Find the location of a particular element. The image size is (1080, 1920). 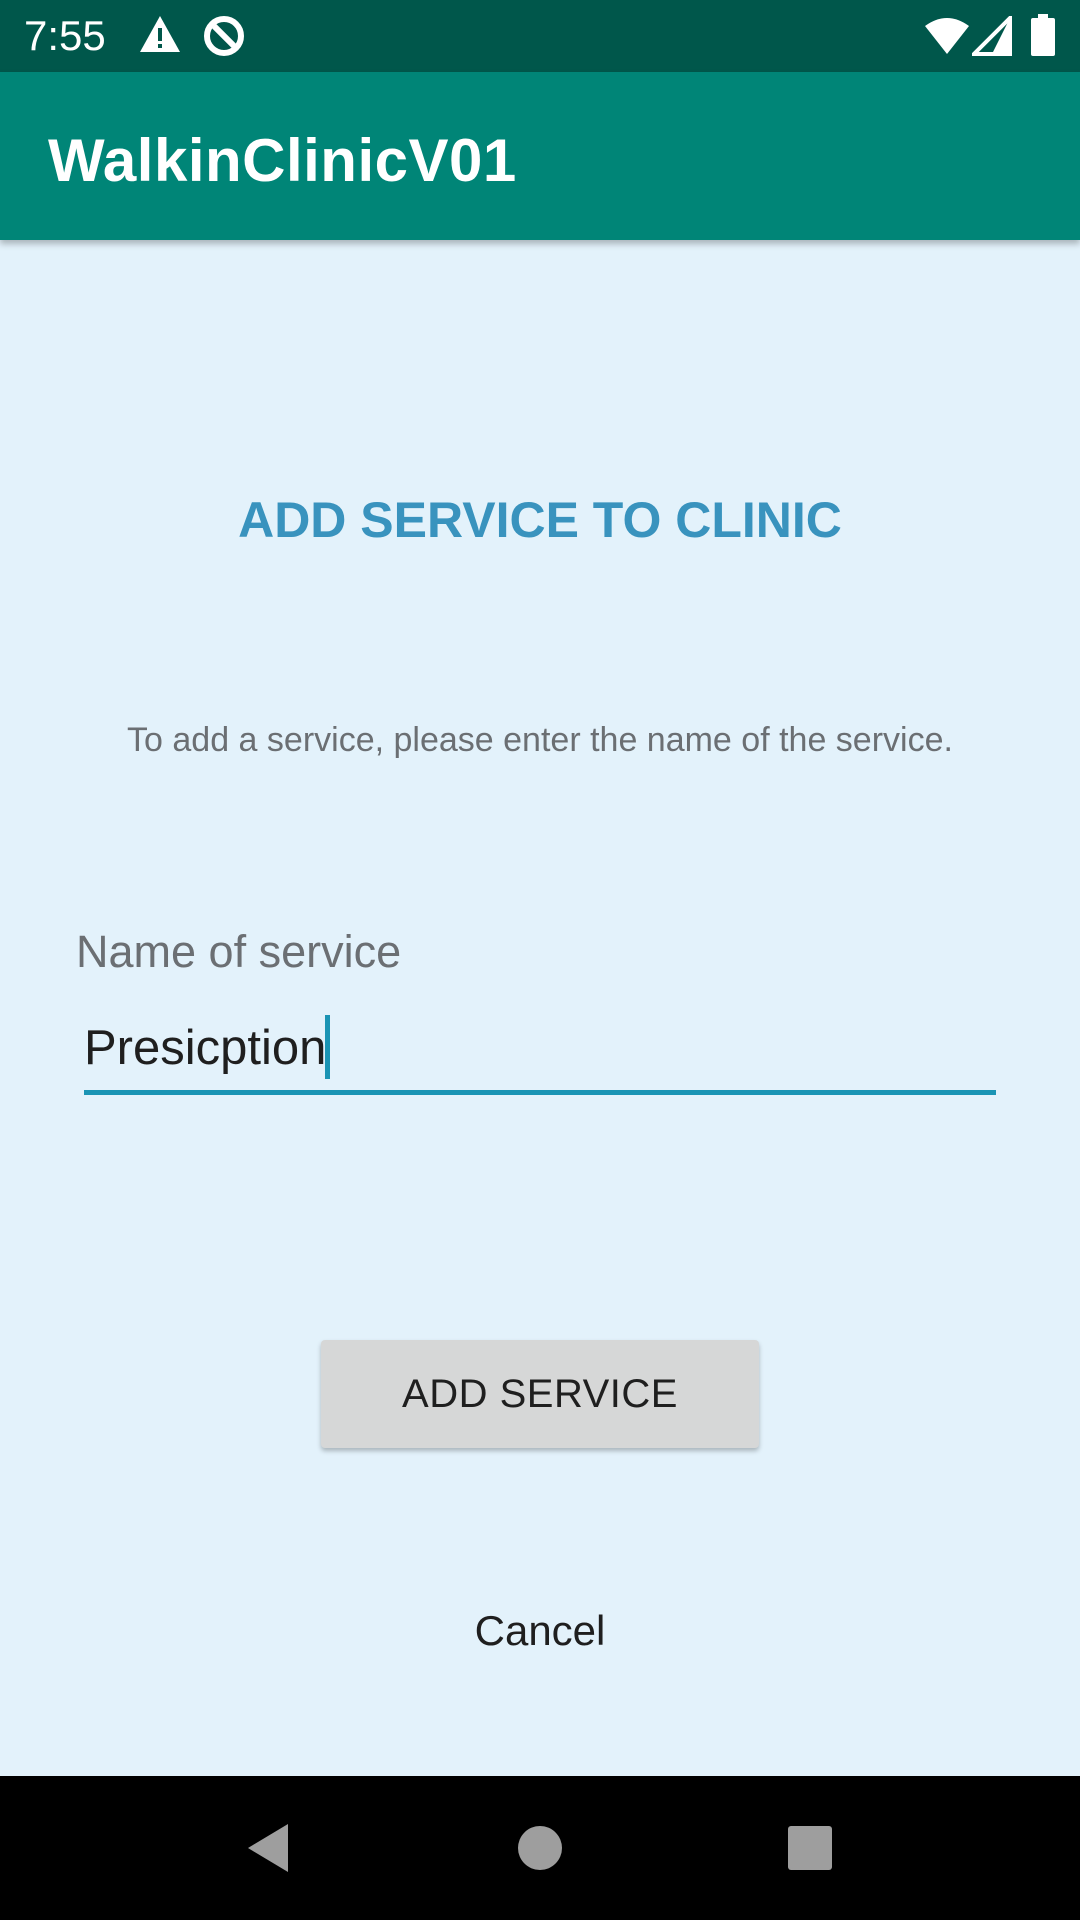

back-icon is located at coordinates (268, 1848).